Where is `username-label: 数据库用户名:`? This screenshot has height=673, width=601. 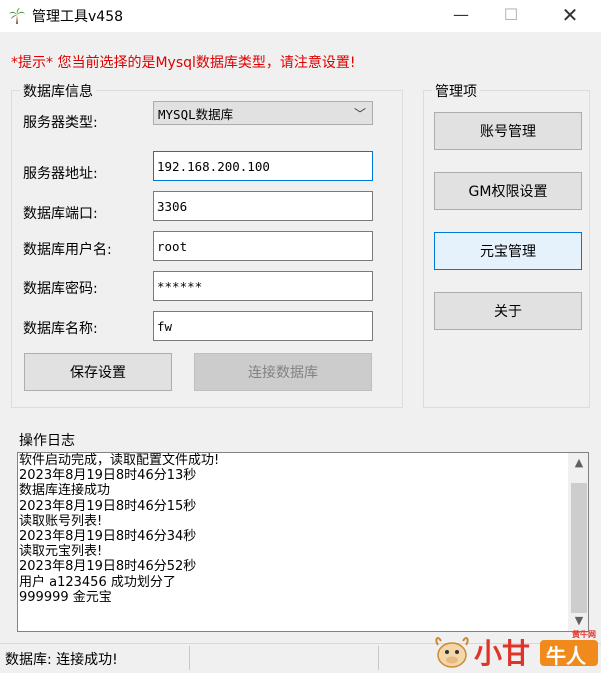 username-label: 数据库用户名: is located at coordinates (67, 250).